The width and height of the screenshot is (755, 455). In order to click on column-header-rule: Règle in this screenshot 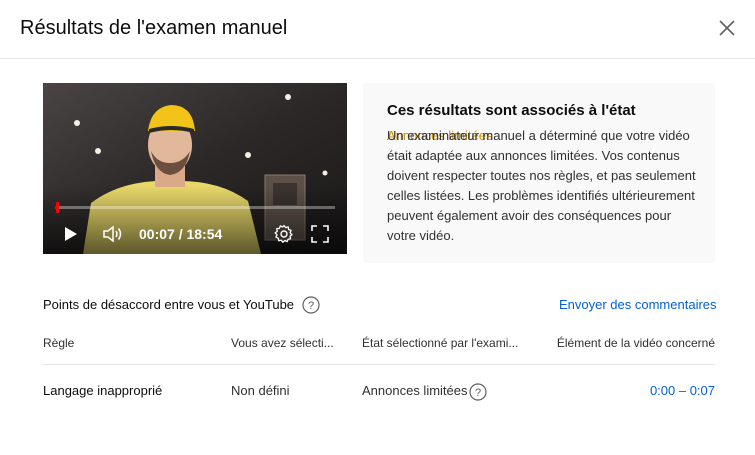, I will do `click(59, 343)`.